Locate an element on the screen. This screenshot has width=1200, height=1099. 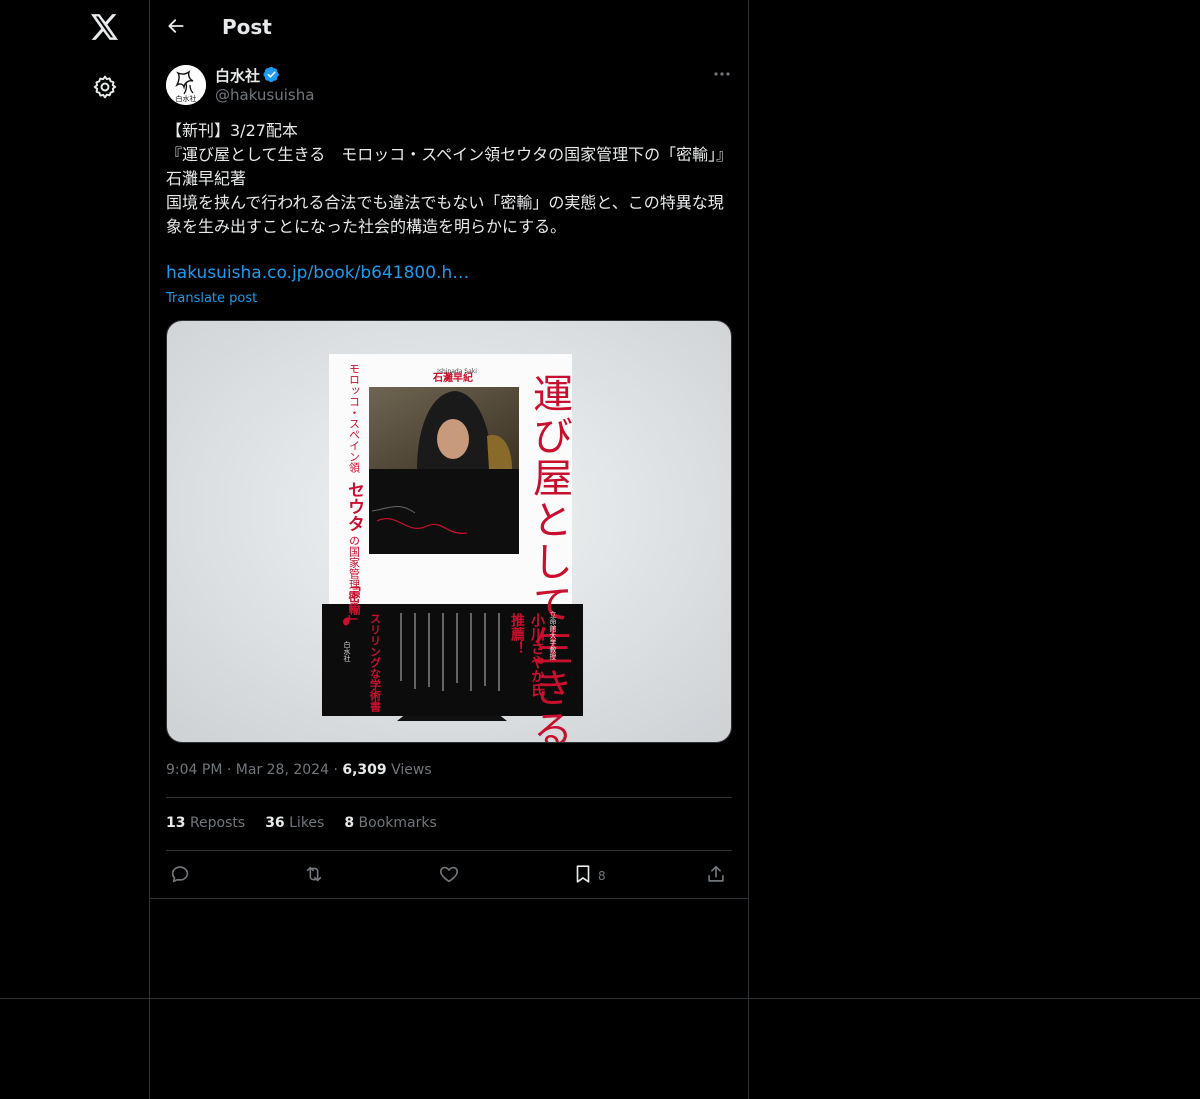
share-icon is located at coordinates (717, 875).